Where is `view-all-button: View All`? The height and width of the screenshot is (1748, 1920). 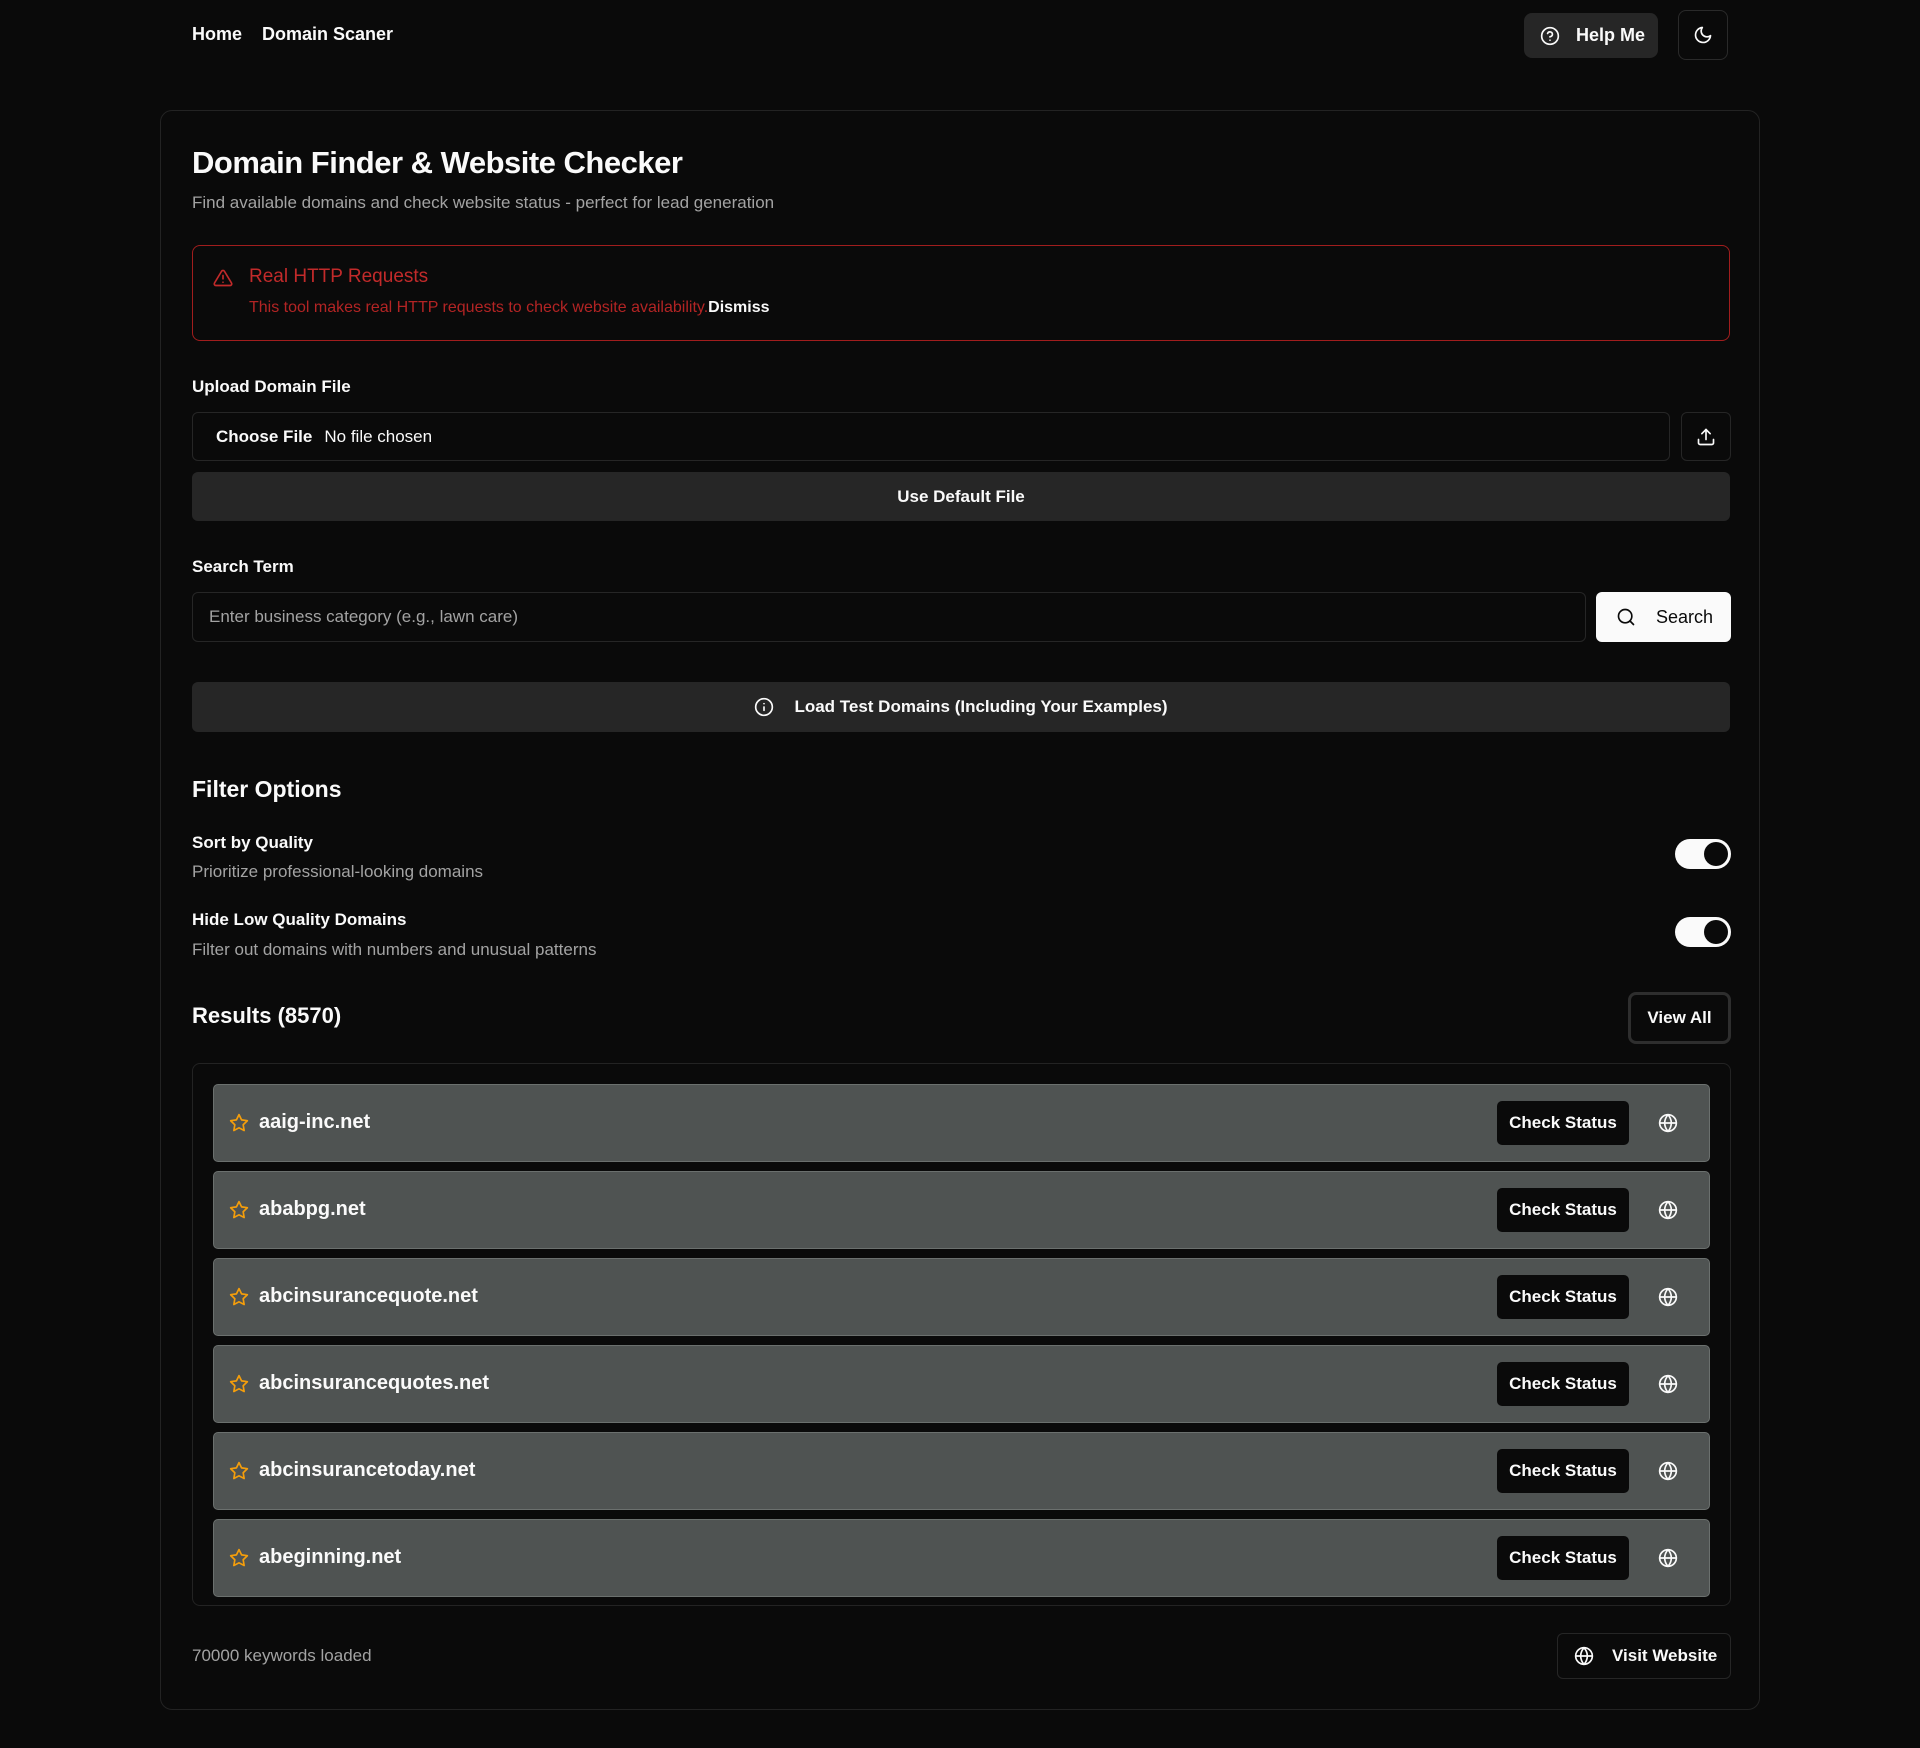
view-all-button: View All is located at coordinates (1679, 1018).